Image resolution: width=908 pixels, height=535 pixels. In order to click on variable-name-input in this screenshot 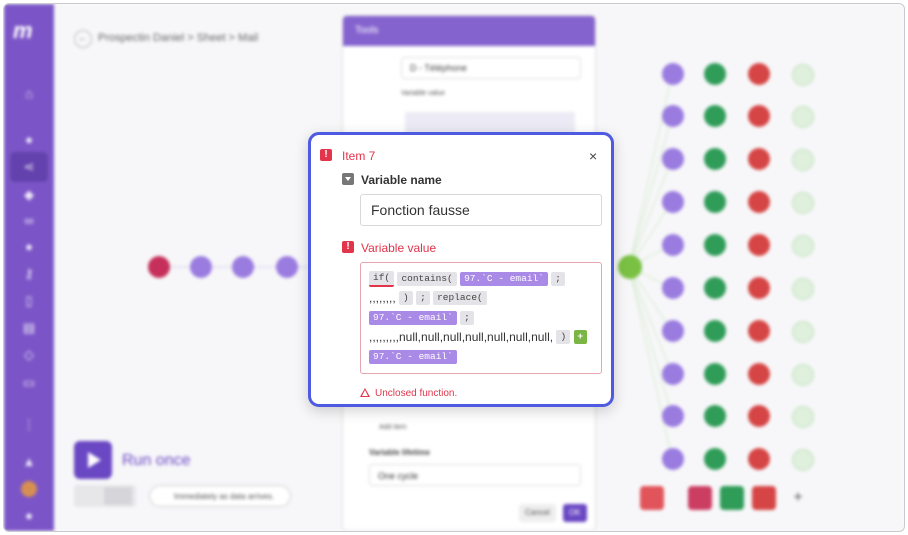, I will do `click(481, 210)`.